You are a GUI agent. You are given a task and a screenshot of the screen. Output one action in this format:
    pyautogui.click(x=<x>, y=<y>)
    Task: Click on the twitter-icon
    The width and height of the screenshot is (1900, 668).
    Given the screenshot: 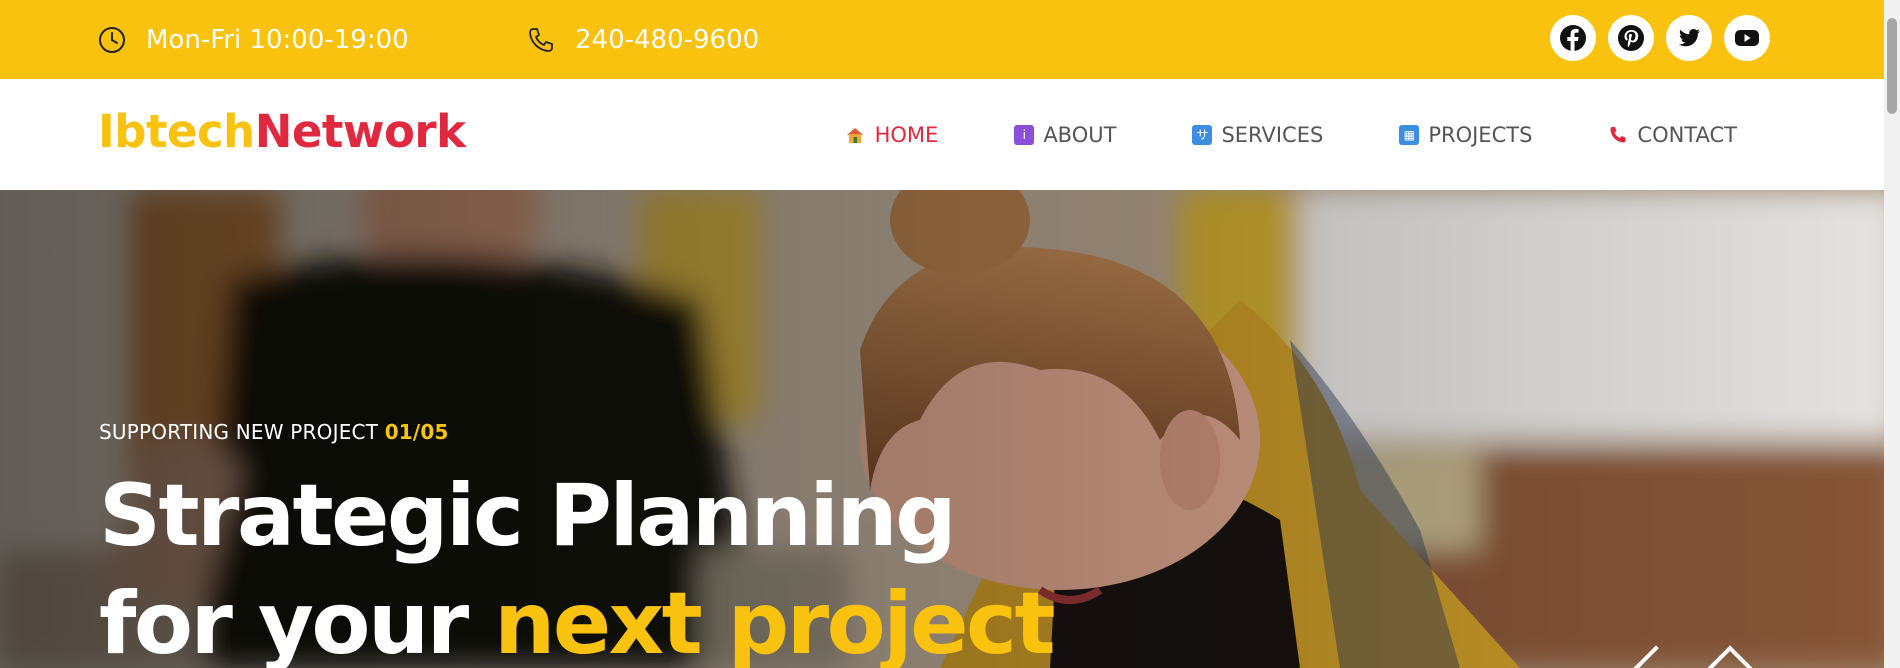 What is the action you would take?
    pyautogui.click(x=1689, y=38)
    